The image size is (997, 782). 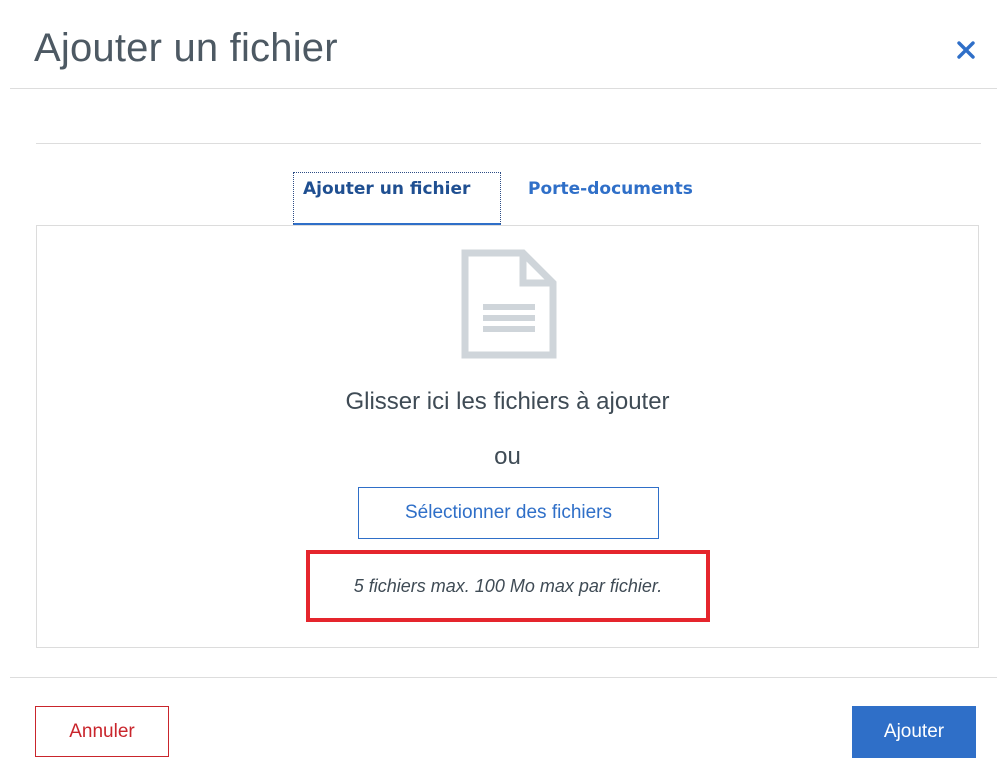 What do you see at coordinates (508, 513) in the screenshot?
I see `select-files-button: Sélectionner des fichiers` at bounding box center [508, 513].